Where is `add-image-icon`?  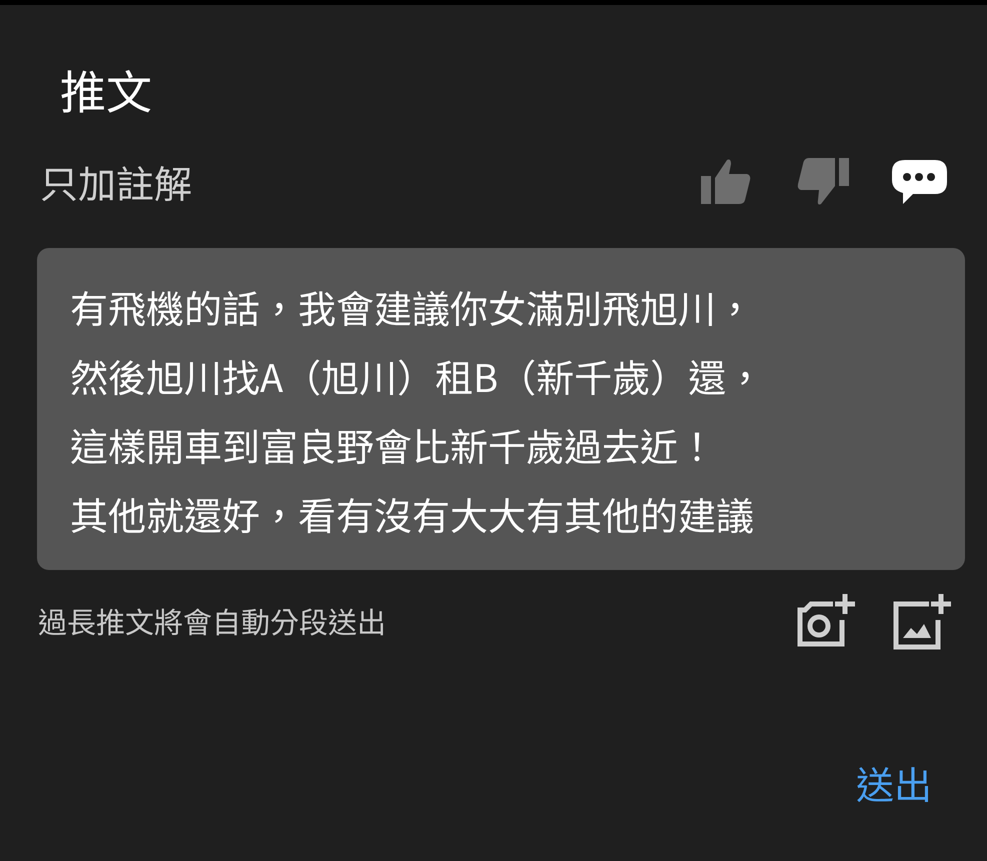 add-image-icon is located at coordinates (922, 621).